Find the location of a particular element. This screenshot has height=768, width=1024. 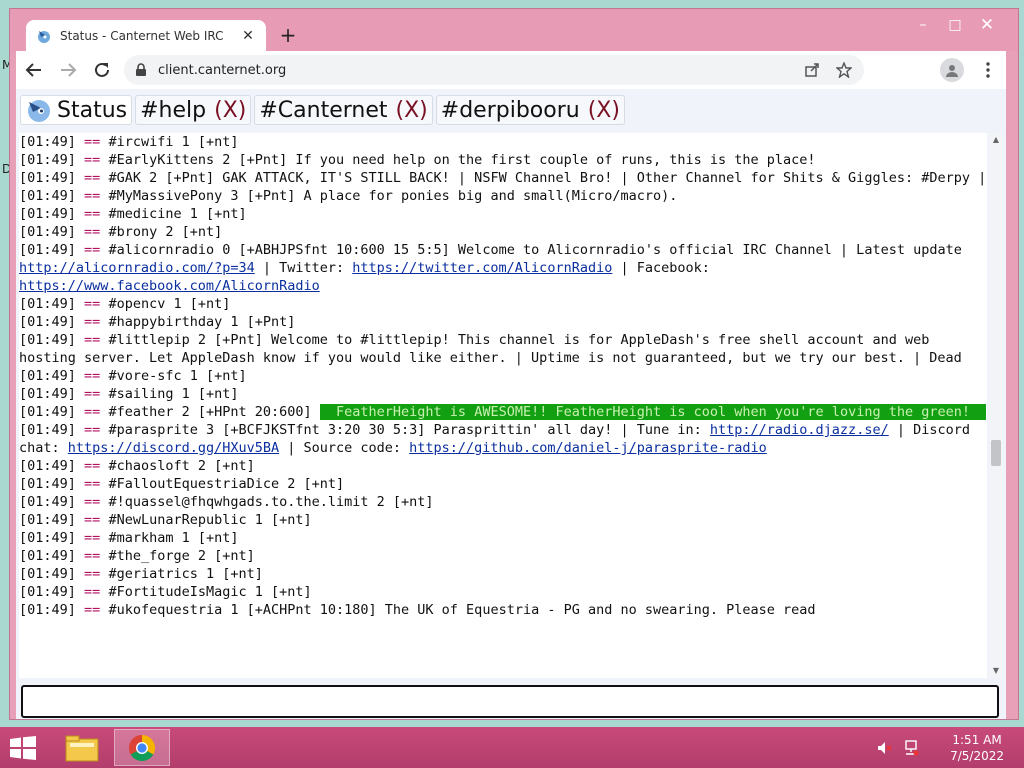

network-icon is located at coordinates (911, 748).